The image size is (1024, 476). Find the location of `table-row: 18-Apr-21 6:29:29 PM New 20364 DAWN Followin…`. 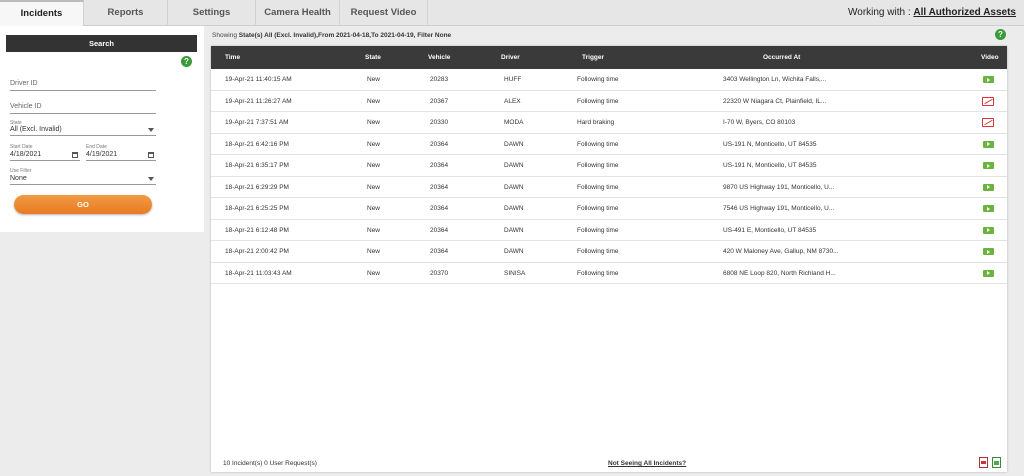

table-row: 18-Apr-21 6:29:29 PM New 20364 DAWN Followin… is located at coordinates (609, 187).